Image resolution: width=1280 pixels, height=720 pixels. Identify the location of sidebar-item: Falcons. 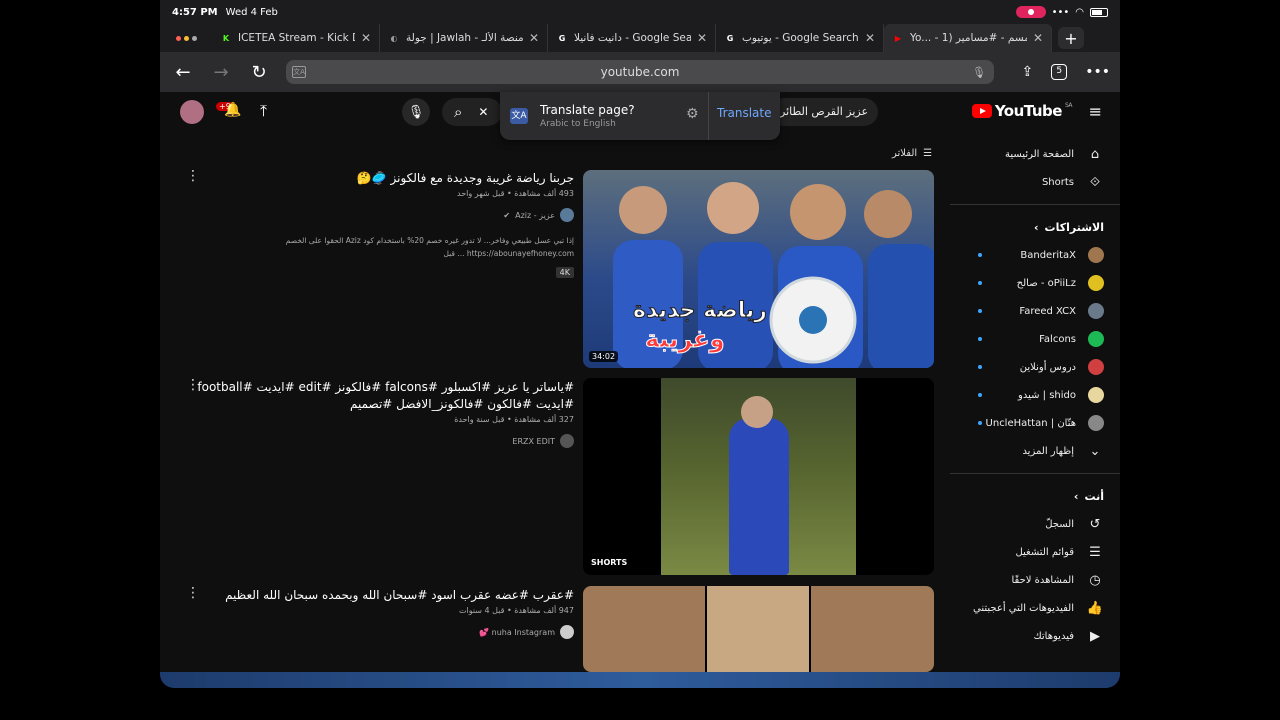
(1035, 339).